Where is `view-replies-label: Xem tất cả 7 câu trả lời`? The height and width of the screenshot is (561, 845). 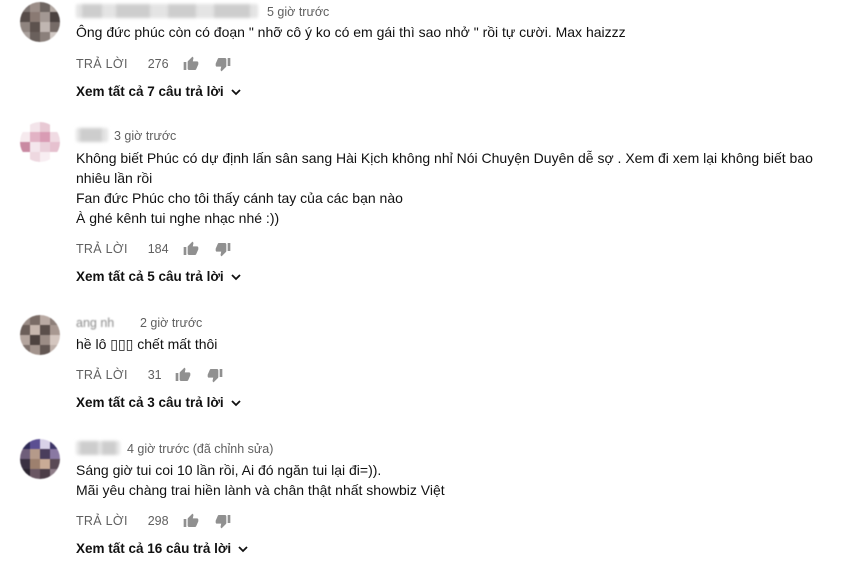 view-replies-label: Xem tất cả 7 câu trả lời is located at coordinates (150, 91).